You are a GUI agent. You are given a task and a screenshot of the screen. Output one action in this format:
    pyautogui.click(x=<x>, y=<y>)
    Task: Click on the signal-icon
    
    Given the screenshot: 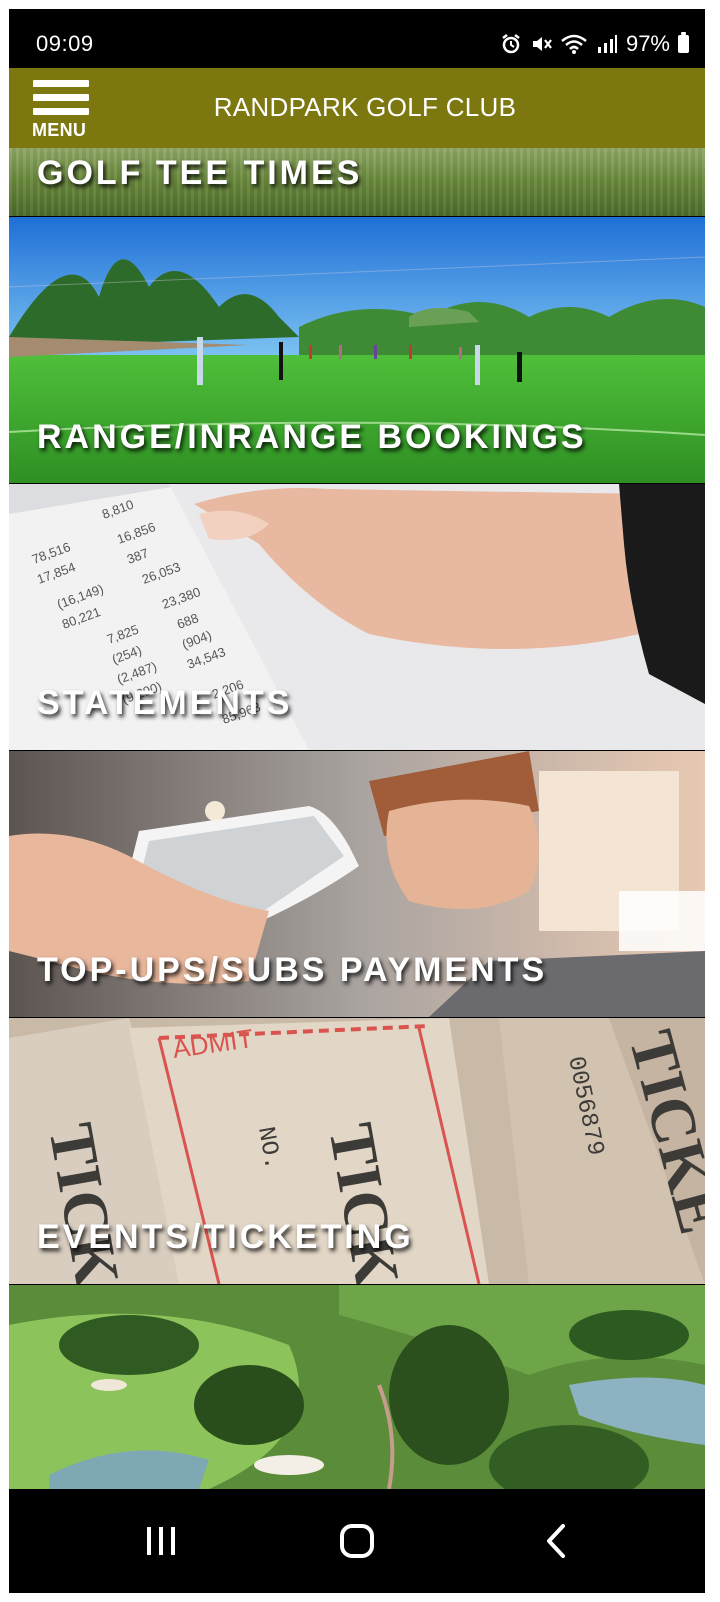 What is the action you would take?
    pyautogui.click(x=607, y=44)
    